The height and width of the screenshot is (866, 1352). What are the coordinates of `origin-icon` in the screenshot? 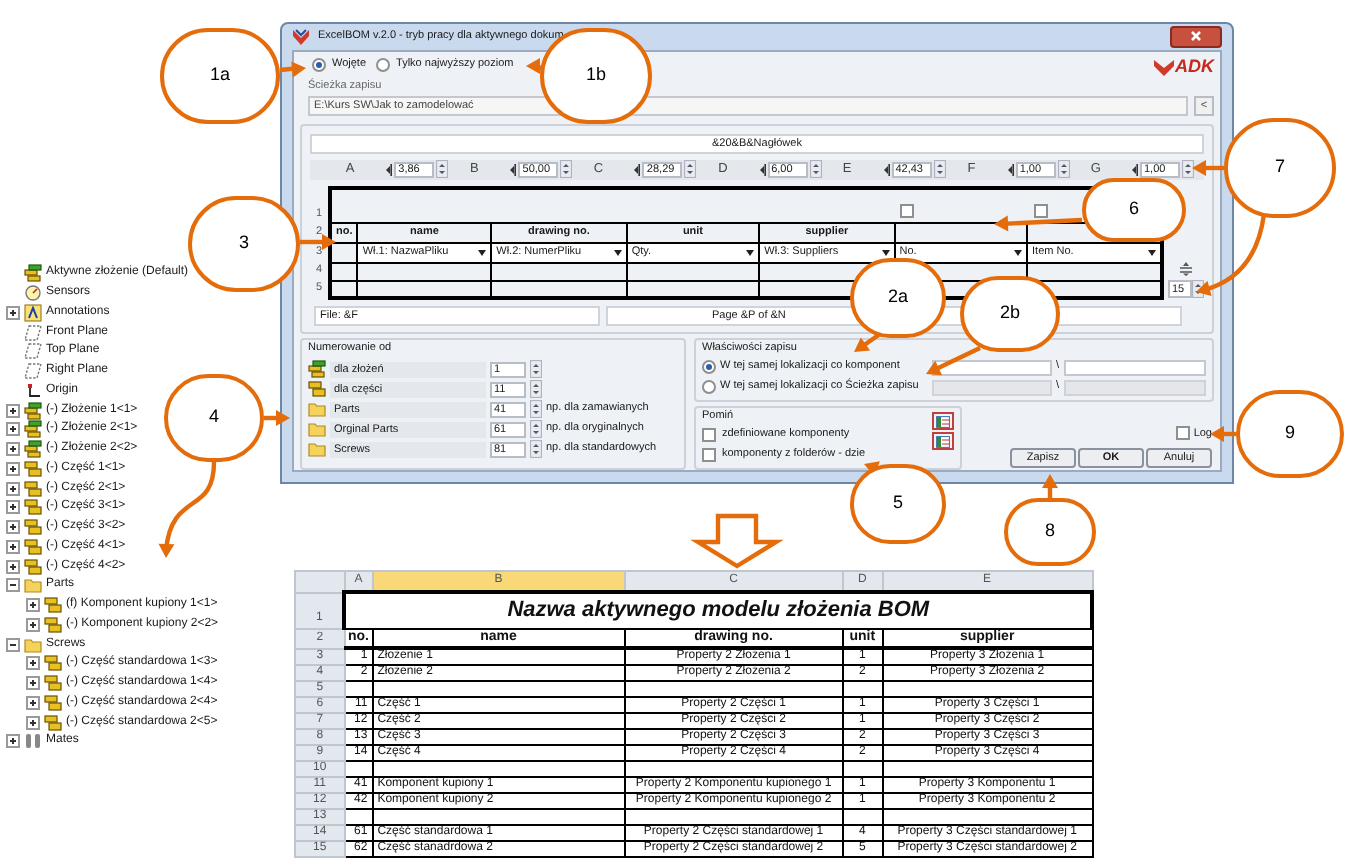 It's located at (33, 390).